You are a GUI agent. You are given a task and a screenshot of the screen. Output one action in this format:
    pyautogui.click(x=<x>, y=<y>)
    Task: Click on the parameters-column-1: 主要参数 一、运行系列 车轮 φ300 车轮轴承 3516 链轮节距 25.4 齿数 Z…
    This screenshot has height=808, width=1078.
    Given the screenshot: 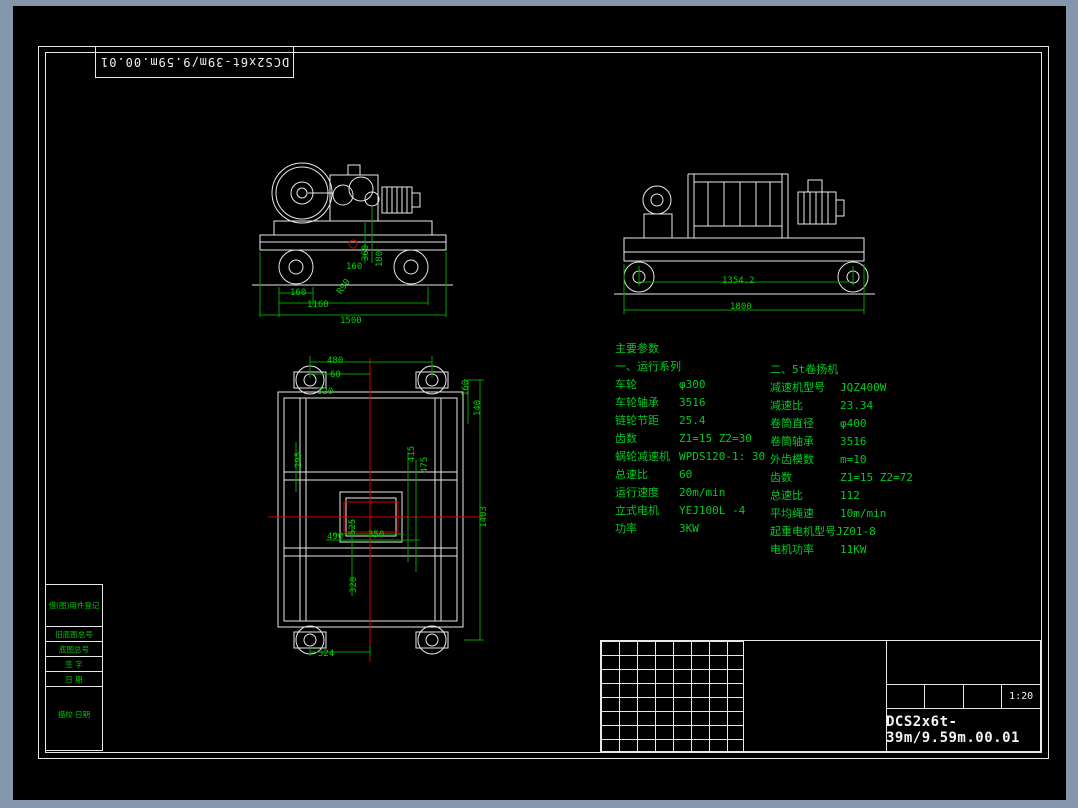 What is the action you would take?
    pyautogui.click(x=690, y=438)
    